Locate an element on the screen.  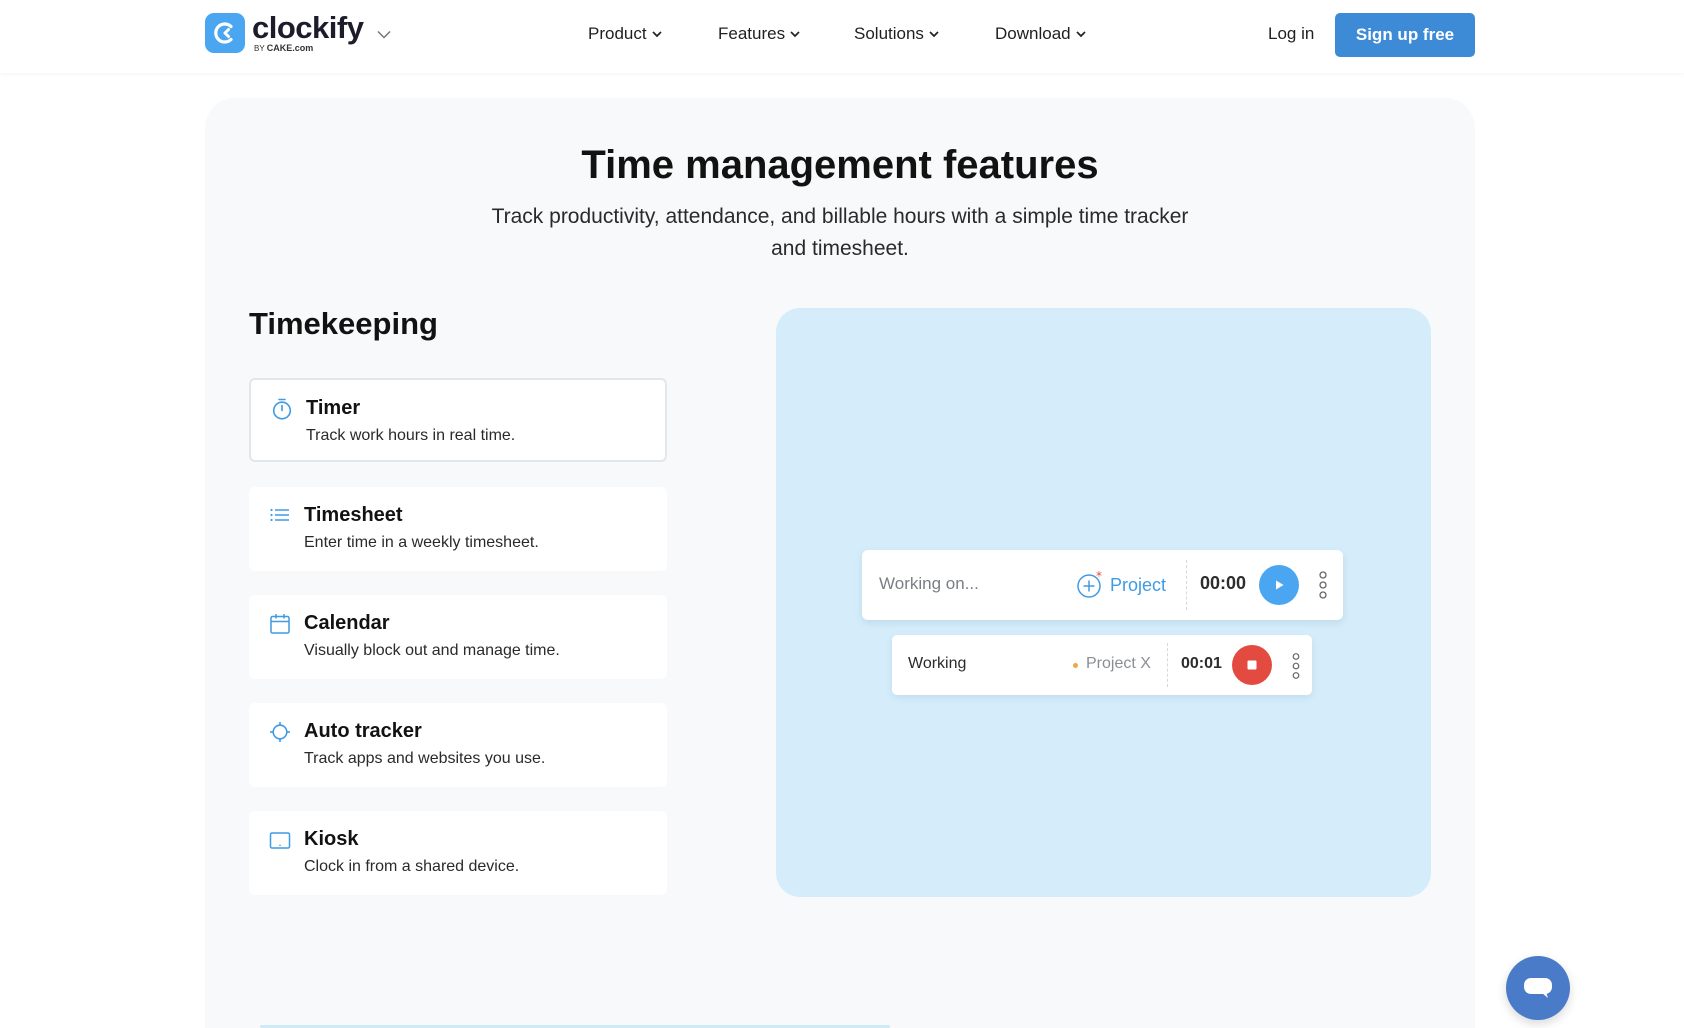
entry-description: Working is located at coordinates (937, 664).